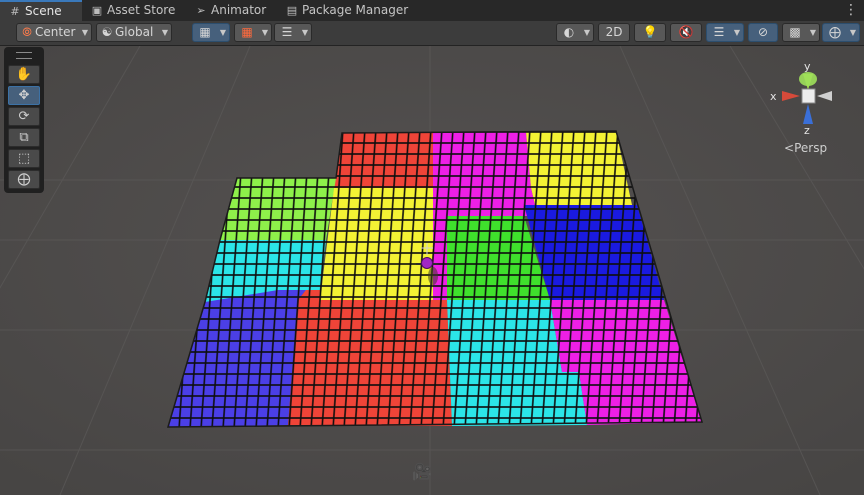 The width and height of the screenshot is (864, 495). What do you see at coordinates (355, 10) in the screenshot?
I see `tab-package-manager-label: Package Manager` at bounding box center [355, 10].